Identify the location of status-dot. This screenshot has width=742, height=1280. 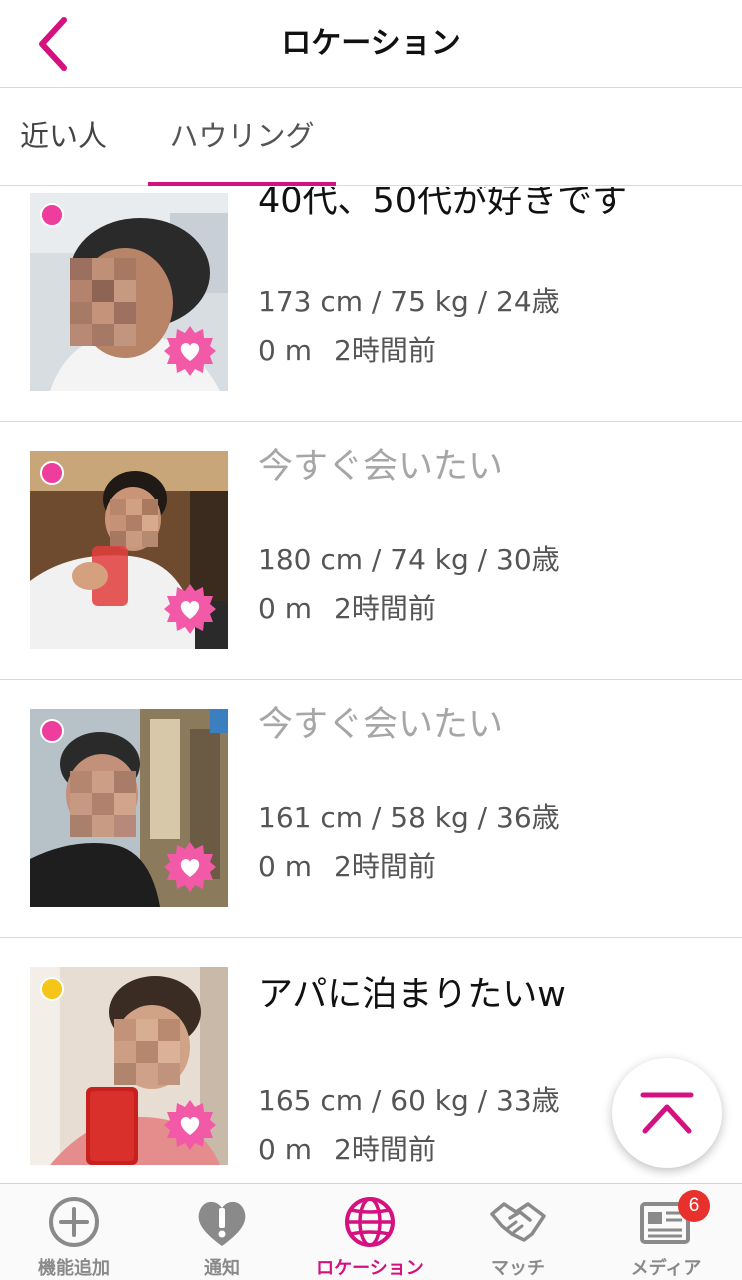
(52, 989).